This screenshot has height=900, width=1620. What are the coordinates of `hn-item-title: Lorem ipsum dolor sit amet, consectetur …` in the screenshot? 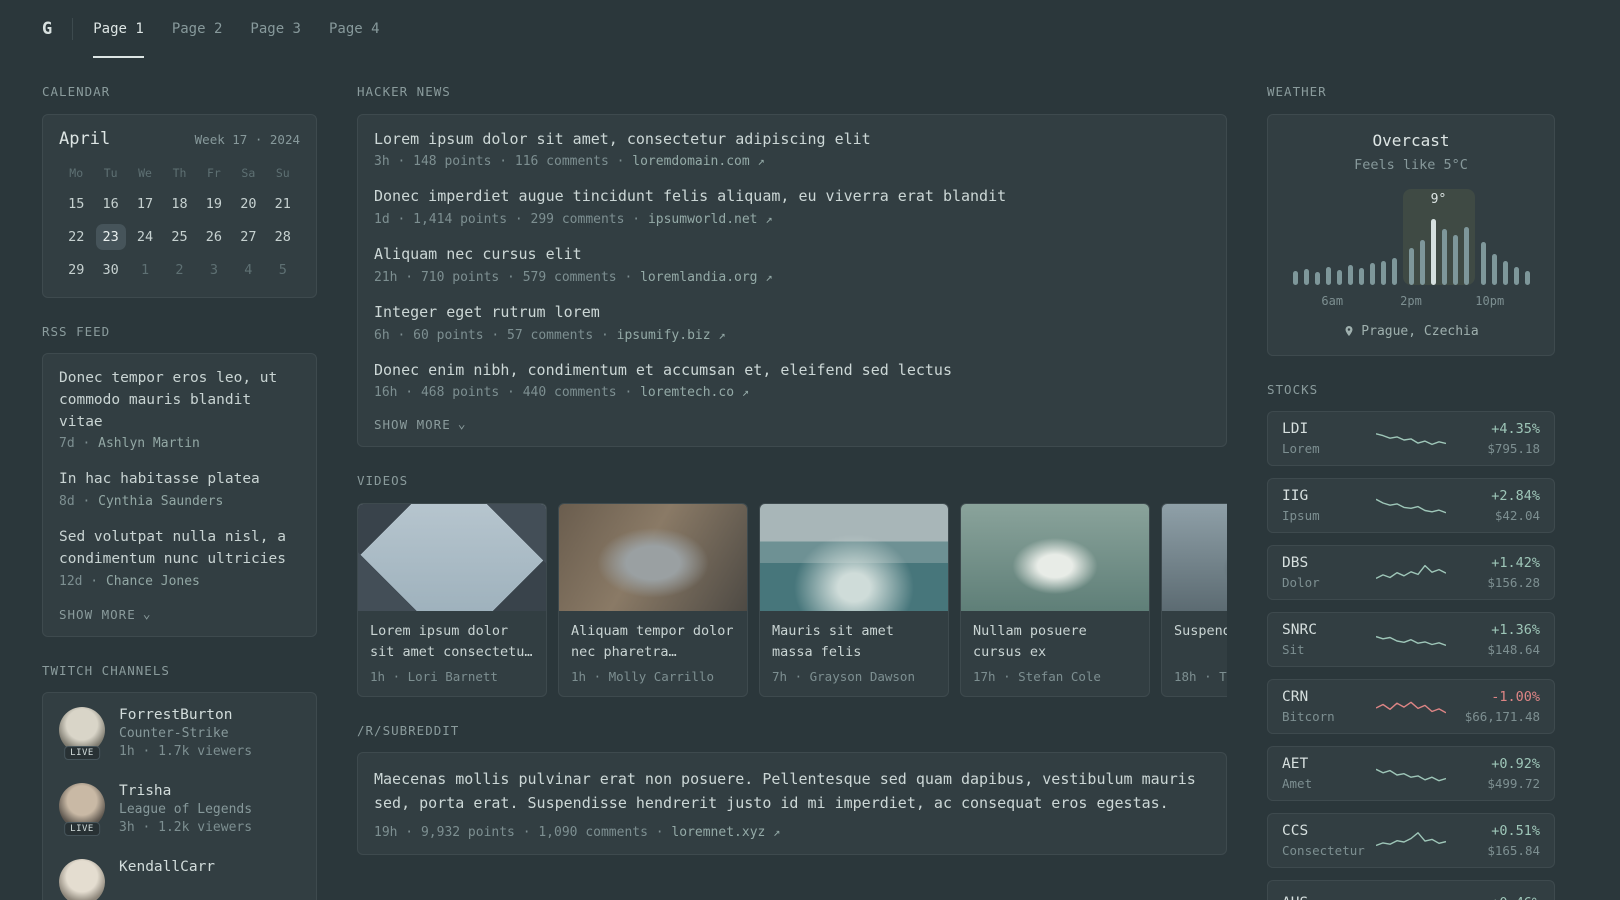 It's located at (792, 140).